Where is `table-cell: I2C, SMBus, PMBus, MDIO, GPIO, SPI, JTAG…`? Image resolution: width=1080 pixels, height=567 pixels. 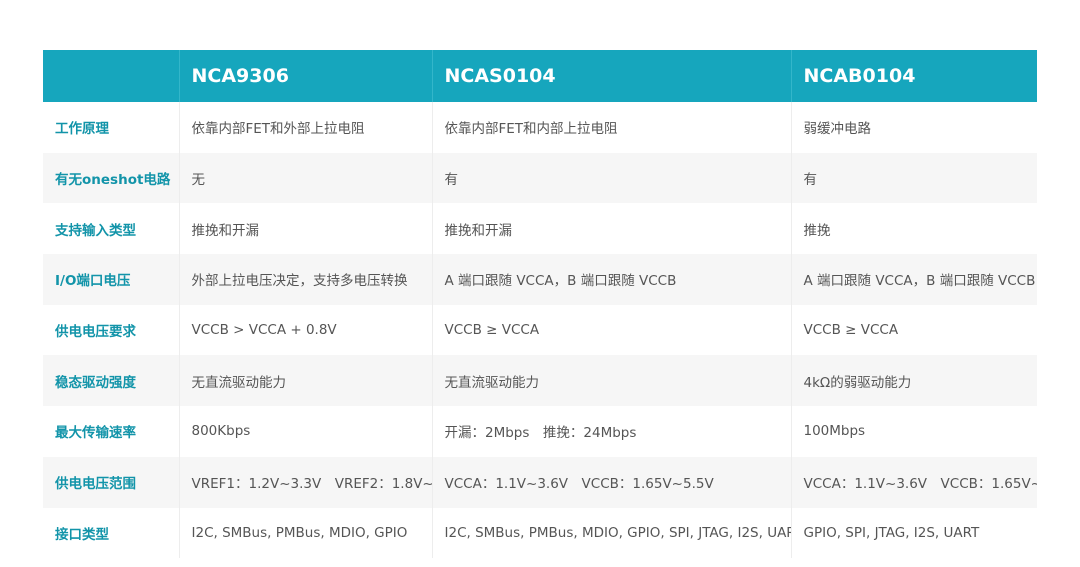 table-cell: I2C, SMBus, PMBus, MDIO, GPIO, SPI, JTAG… is located at coordinates (612, 533).